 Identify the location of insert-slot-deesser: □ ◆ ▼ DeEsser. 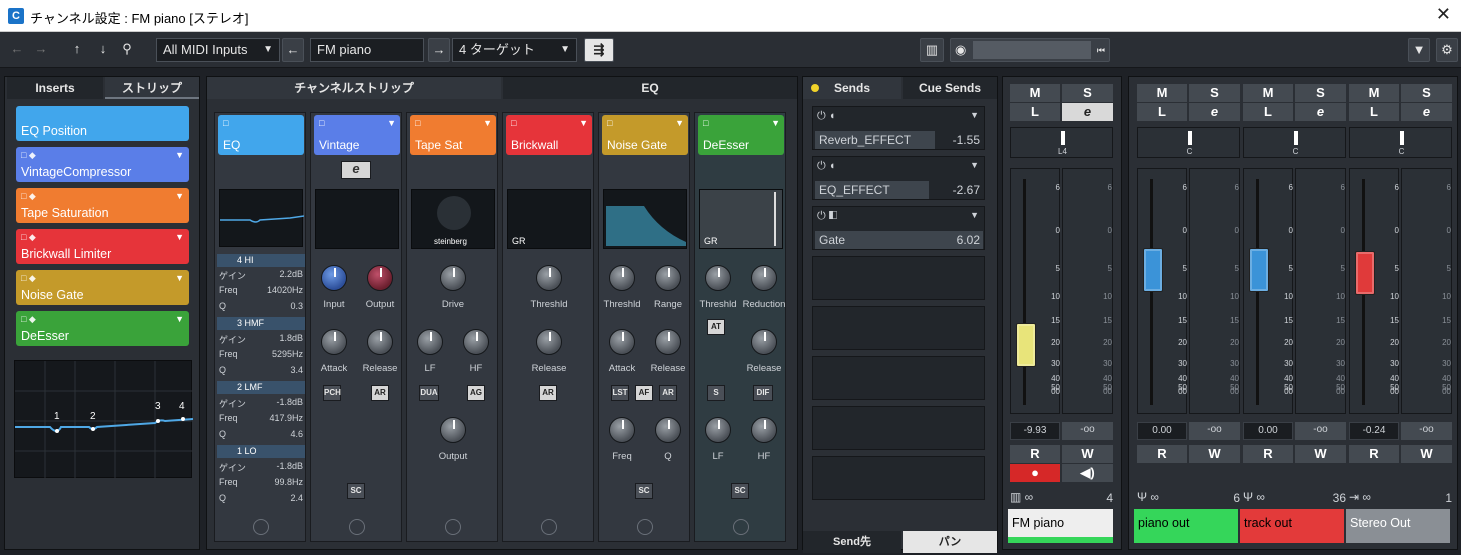
(102, 328).